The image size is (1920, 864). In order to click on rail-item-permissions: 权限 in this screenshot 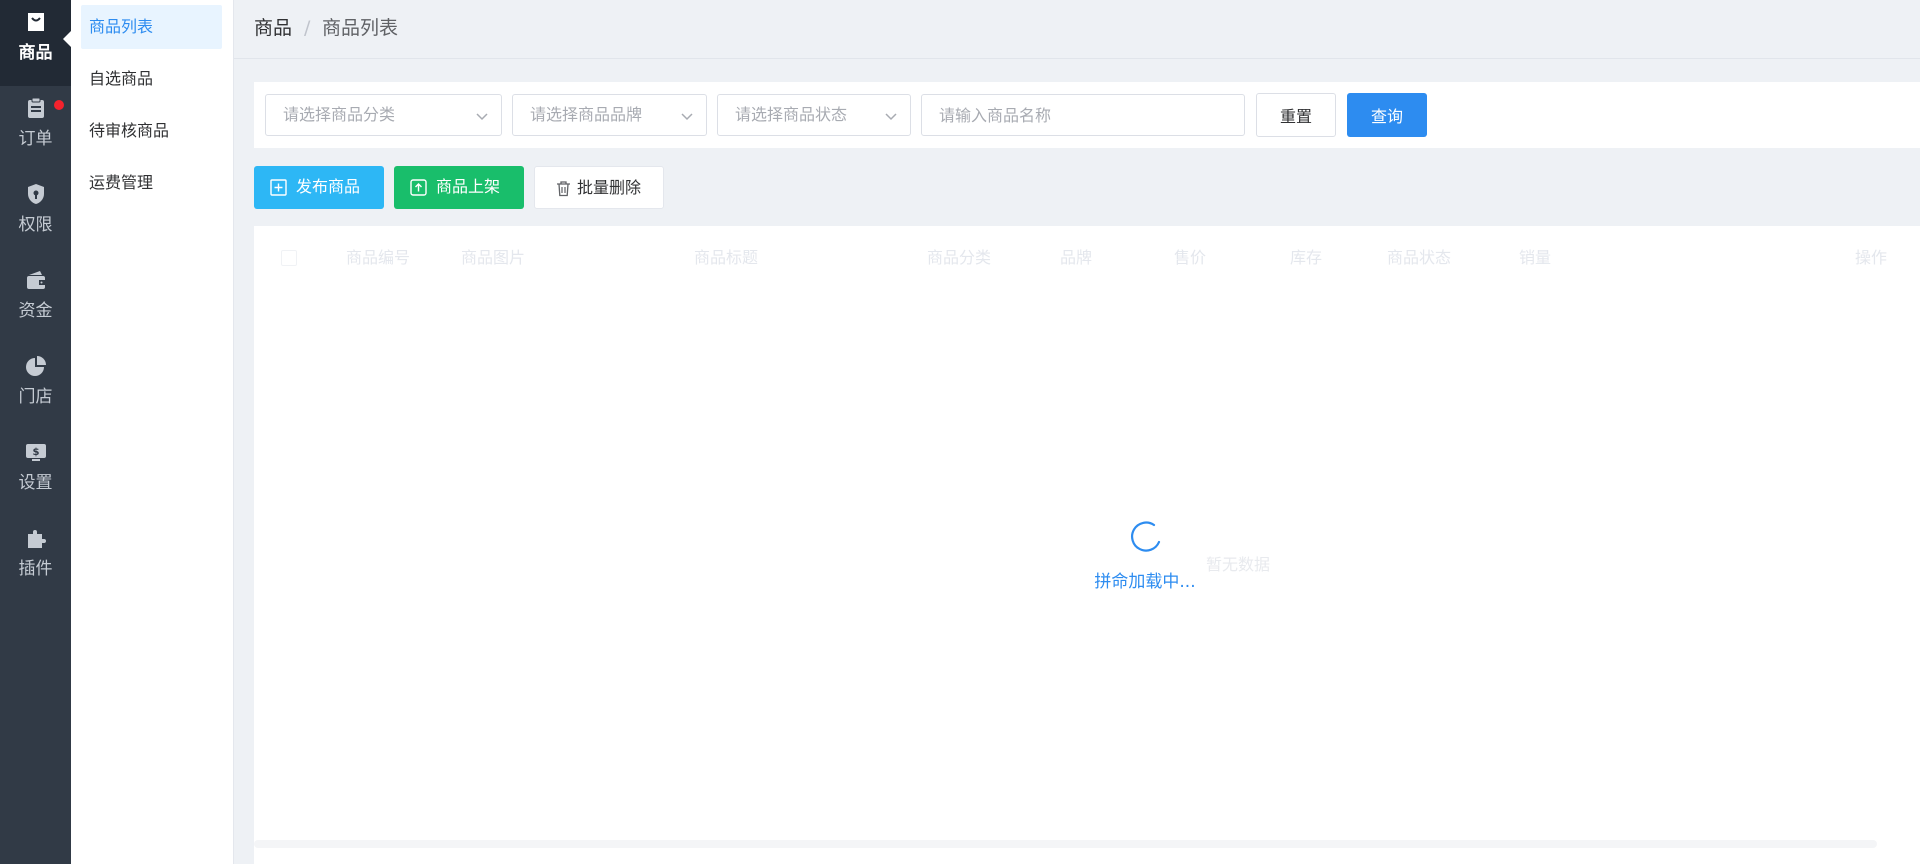, I will do `click(35, 215)`.